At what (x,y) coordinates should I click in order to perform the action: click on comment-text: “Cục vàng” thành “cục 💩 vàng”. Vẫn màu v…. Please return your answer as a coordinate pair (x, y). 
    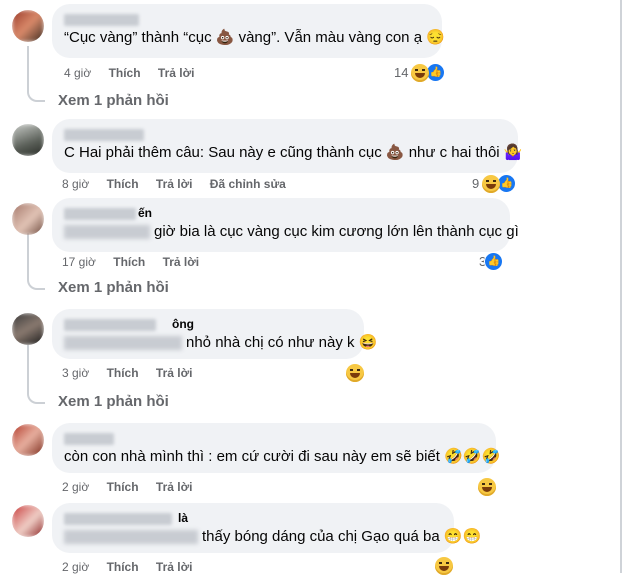
    Looking at the image, I should click on (254, 37).